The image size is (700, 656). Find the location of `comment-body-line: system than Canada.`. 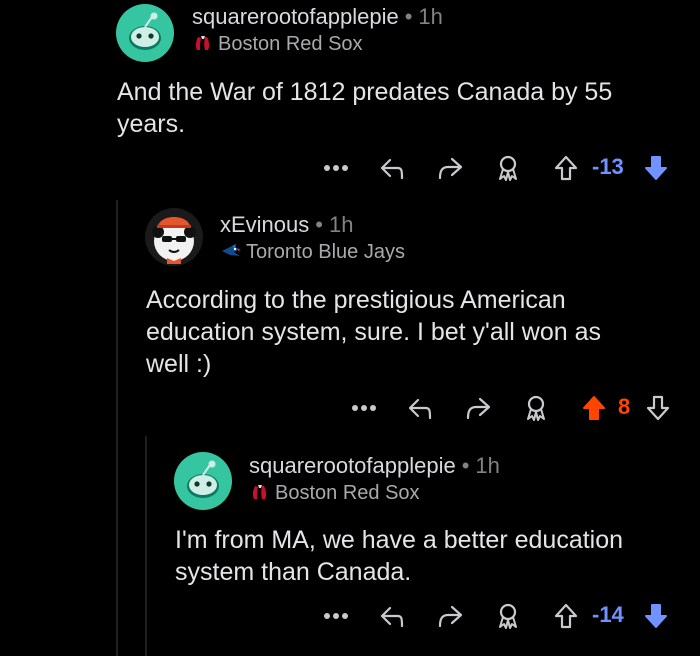

comment-body-line: system than Canada. is located at coordinates (293, 572).